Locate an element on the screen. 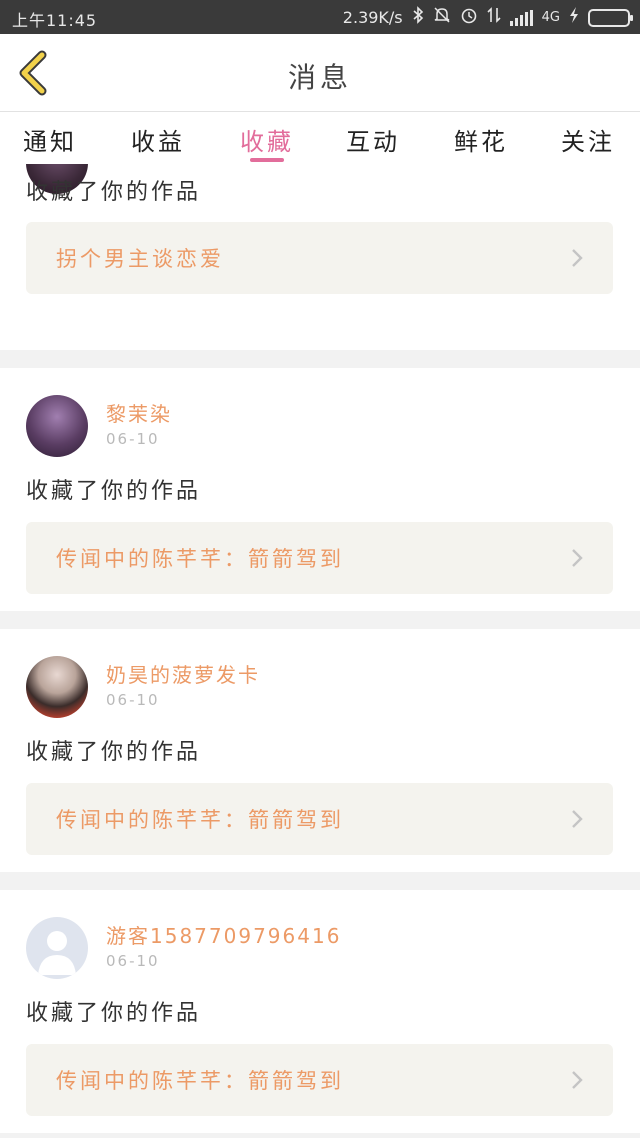  network-type-label: 4G is located at coordinates (550, 17).